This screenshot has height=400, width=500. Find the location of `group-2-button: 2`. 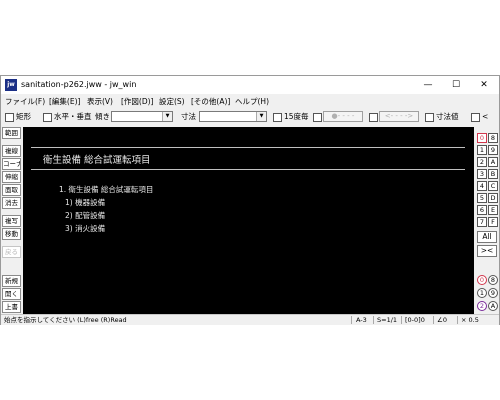

group-2-button: 2 is located at coordinates (482, 306).